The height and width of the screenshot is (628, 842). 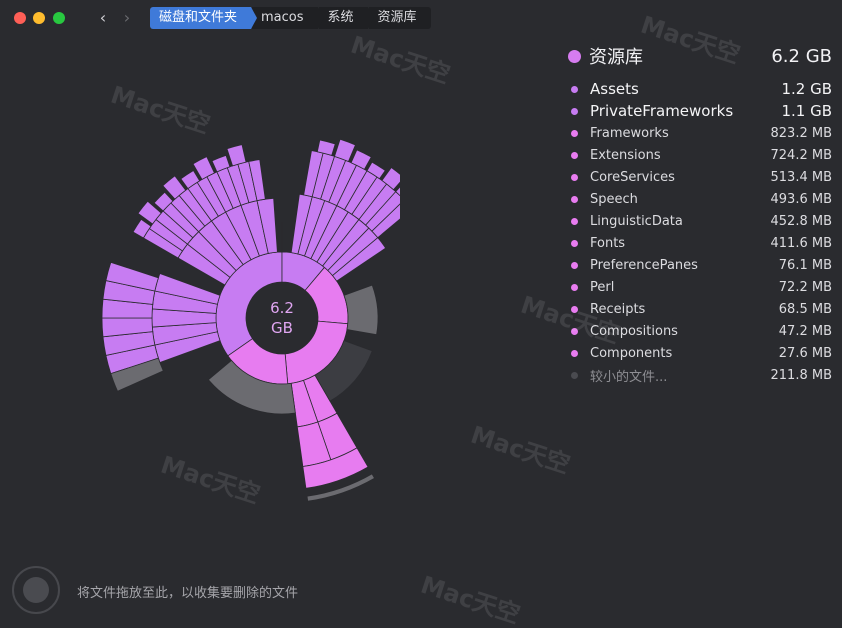 I want to click on legend-item-size: 76.1 MB, so click(x=805, y=265).